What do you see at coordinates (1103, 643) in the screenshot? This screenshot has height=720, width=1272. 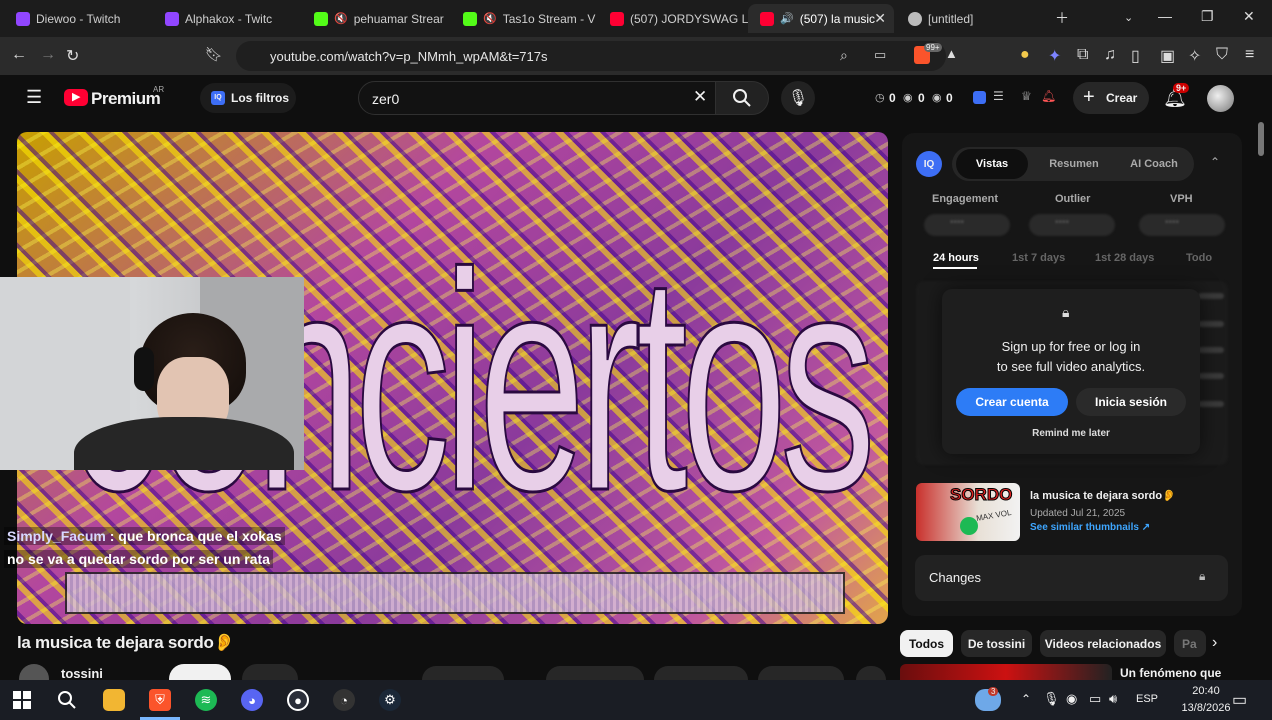 I see `chip-videos-relacionados: Videos relacionados` at bounding box center [1103, 643].